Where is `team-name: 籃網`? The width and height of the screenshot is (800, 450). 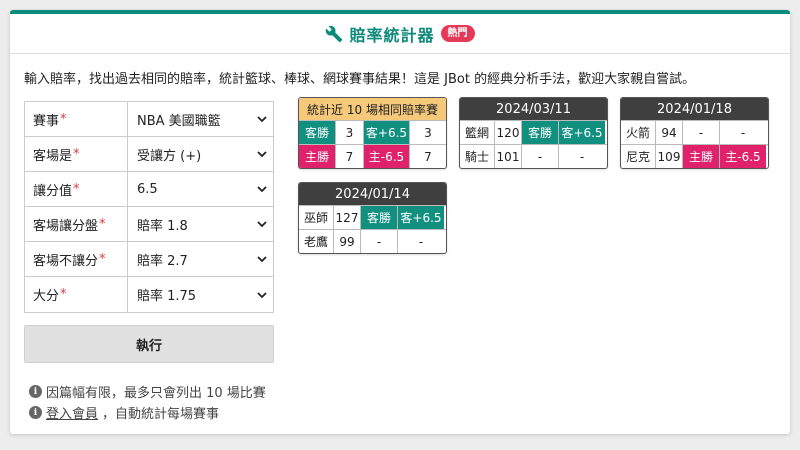 team-name: 籃網 is located at coordinates (477, 132).